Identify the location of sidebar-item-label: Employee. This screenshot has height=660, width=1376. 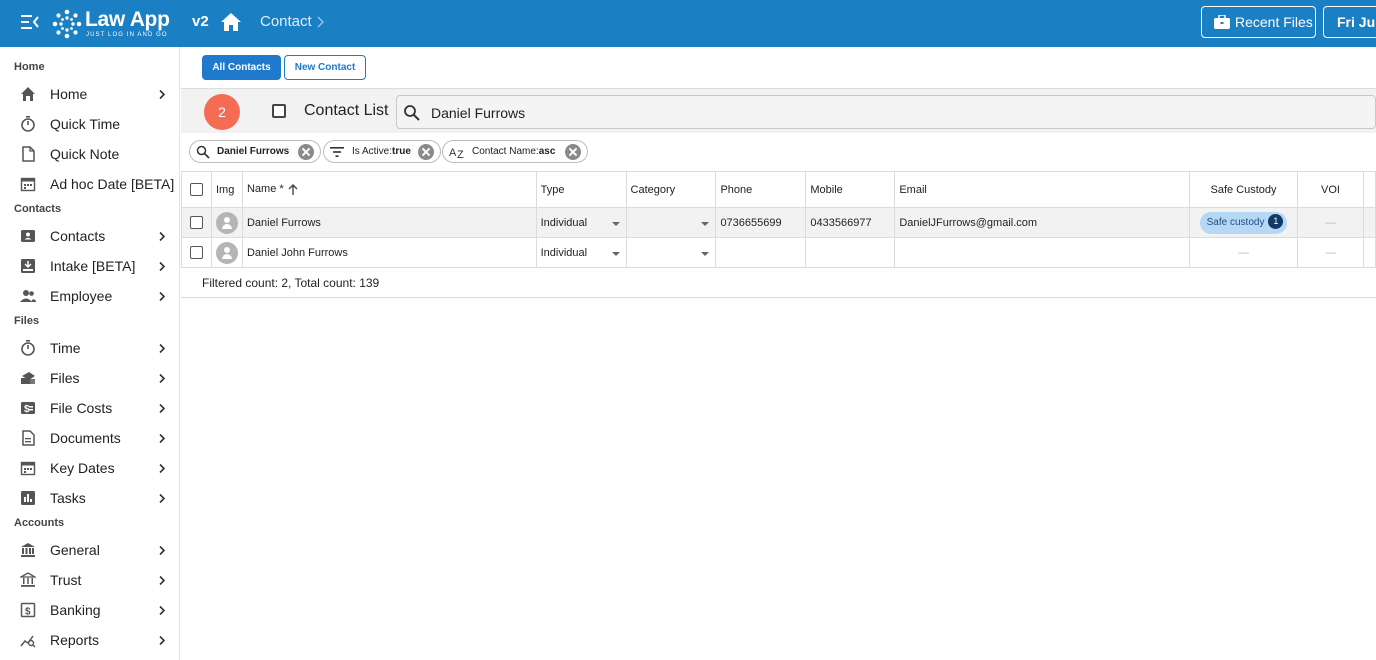
(81, 296).